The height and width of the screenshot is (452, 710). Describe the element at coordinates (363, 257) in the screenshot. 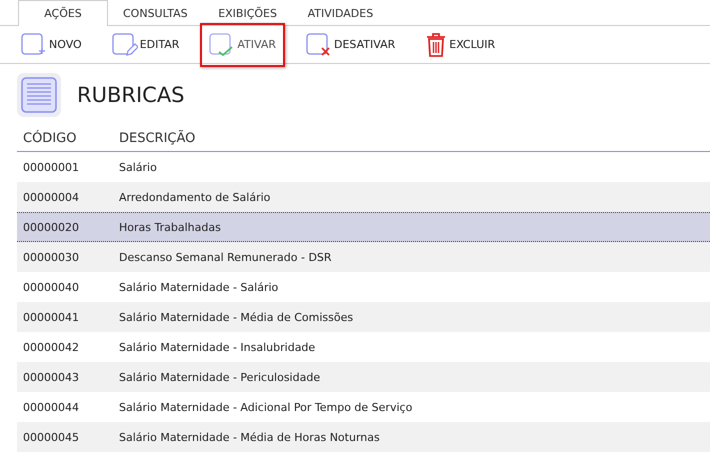

I see `table-row: 00000030 Descanso Semanal Remunerado - DSR` at that location.